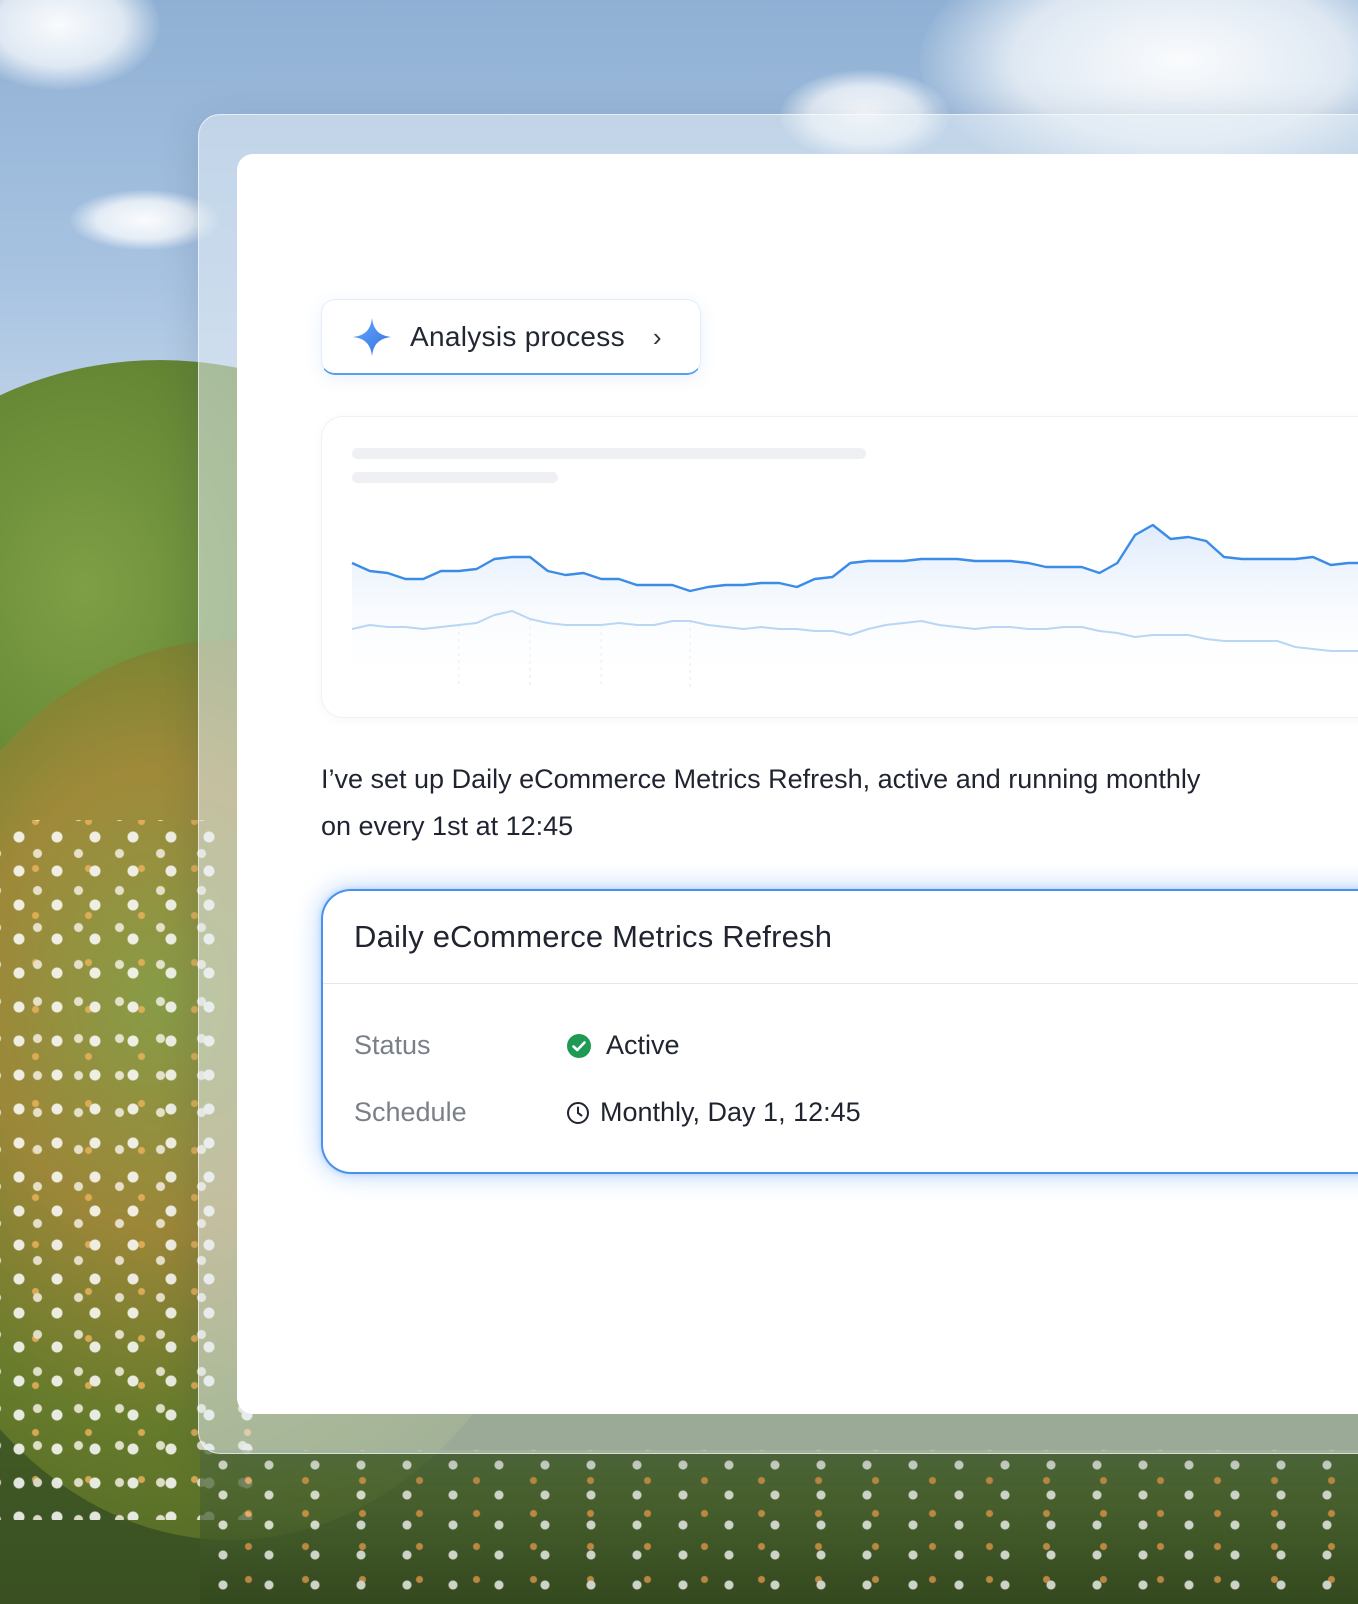 This screenshot has height=1604, width=1358. What do you see at coordinates (80, 45) in the screenshot?
I see `cloud-shape` at bounding box center [80, 45].